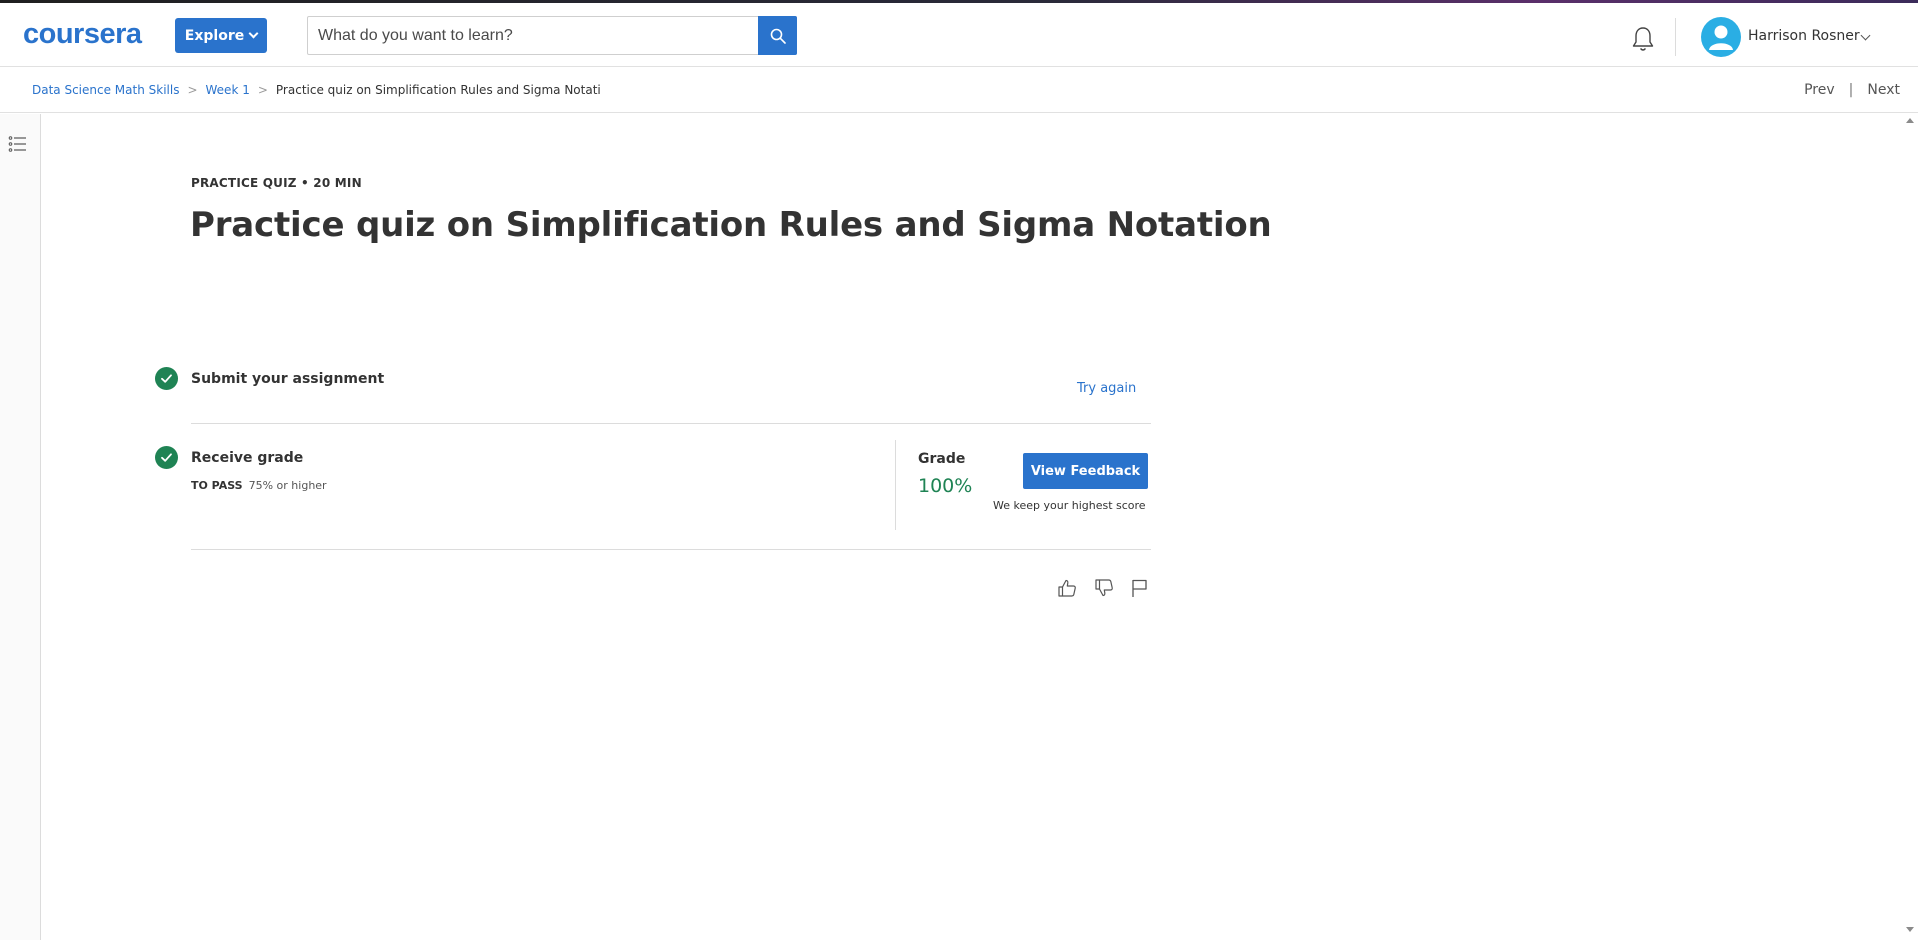 Image resolution: width=1918 pixels, height=940 pixels. I want to click on prev-link: Prev, so click(1819, 90).